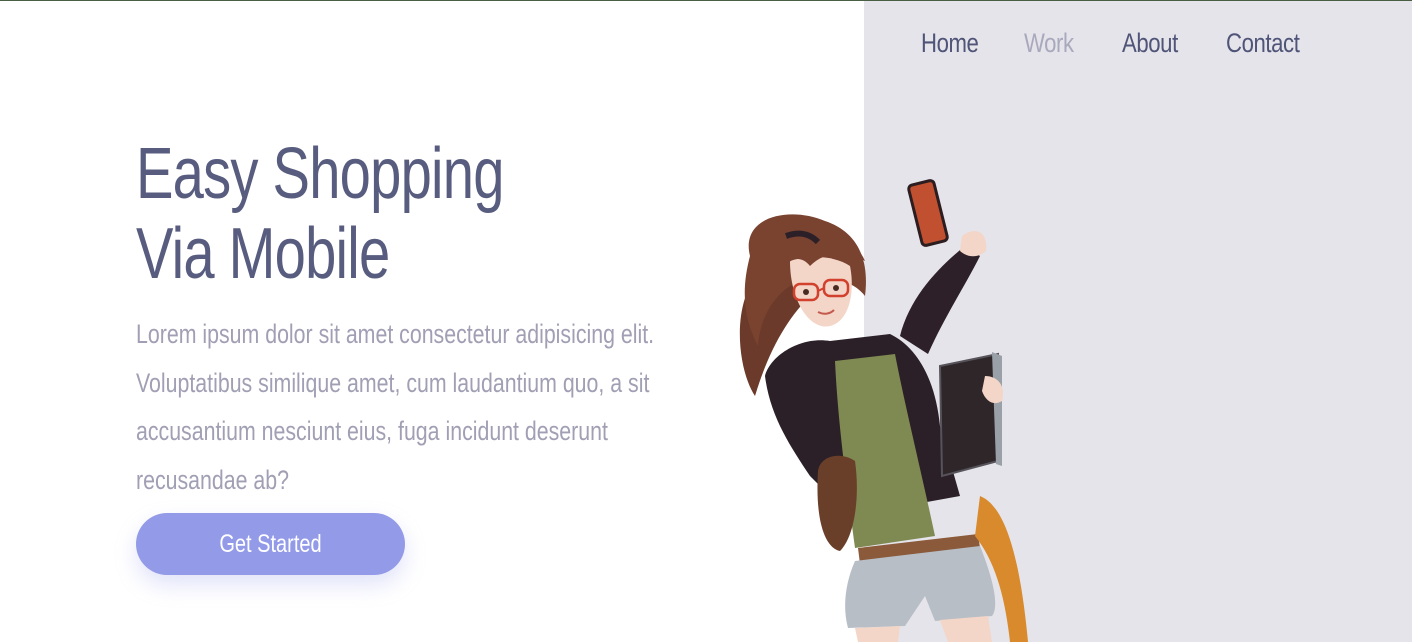 The width and height of the screenshot is (1412, 642). I want to click on anime-girl-selfie-illustration, so click(883, 410).